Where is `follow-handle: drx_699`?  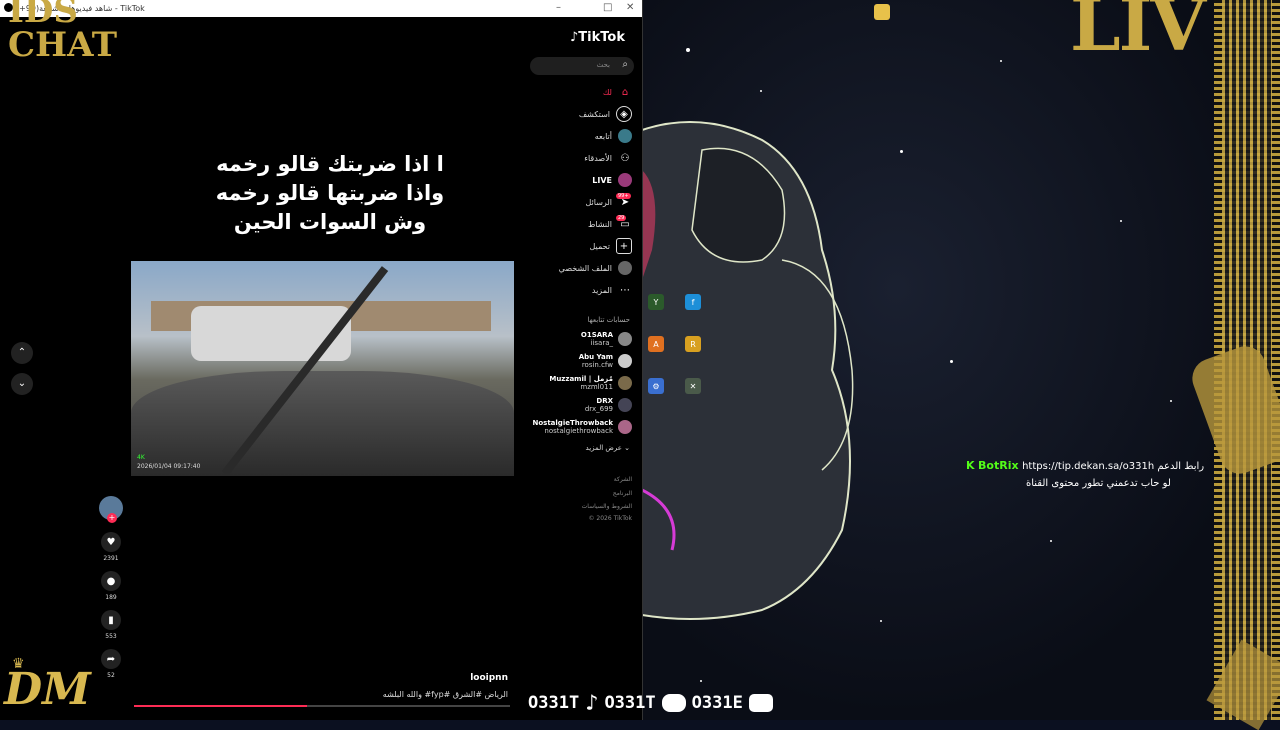 follow-handle: drx_699 is located at coordinates (598, 409).